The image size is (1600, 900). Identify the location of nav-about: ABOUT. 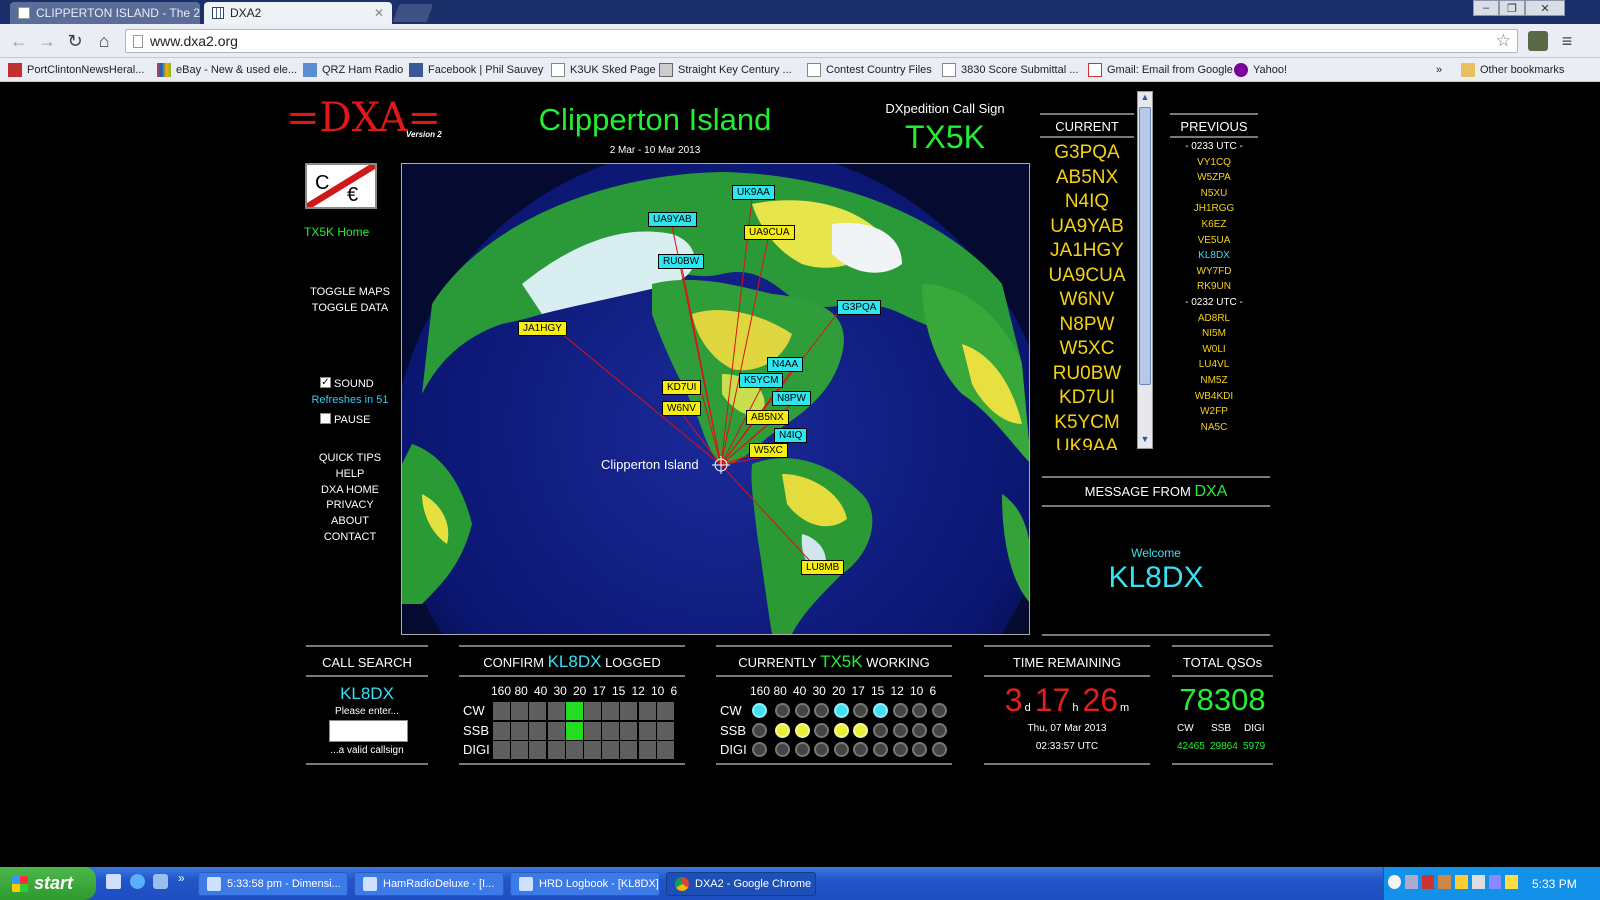
(350, 521).